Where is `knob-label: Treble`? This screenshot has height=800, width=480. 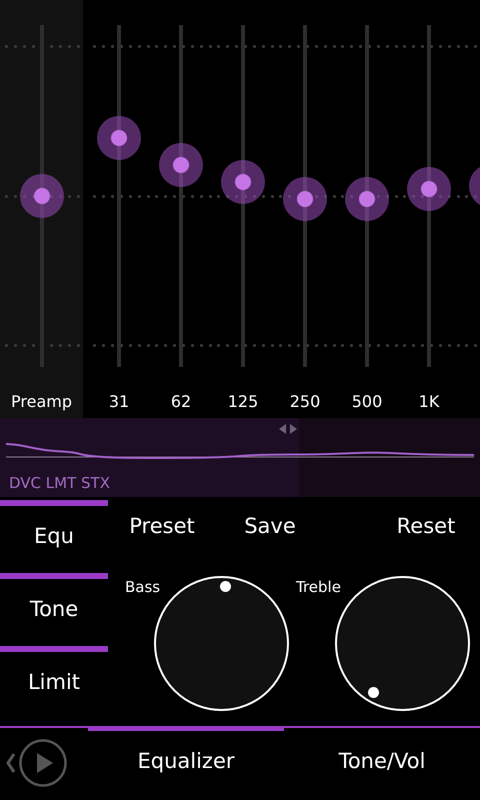 knob-label: Treble is located at coordinates (318, 587).